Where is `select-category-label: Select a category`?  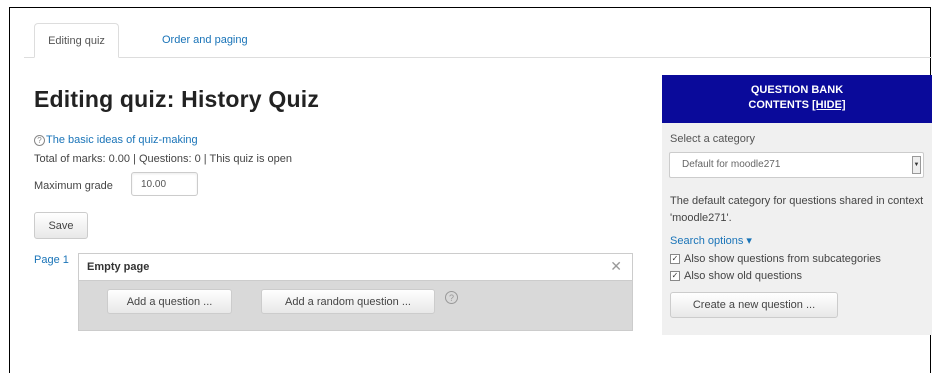
select-category-label: Select a category is located at coordinates (712, 139).